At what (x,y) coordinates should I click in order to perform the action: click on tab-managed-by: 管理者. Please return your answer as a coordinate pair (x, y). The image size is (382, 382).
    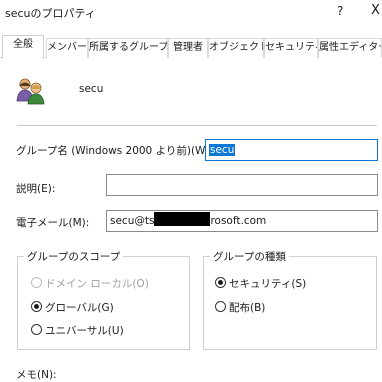
    Looking at the image, I should click on (188, 48).